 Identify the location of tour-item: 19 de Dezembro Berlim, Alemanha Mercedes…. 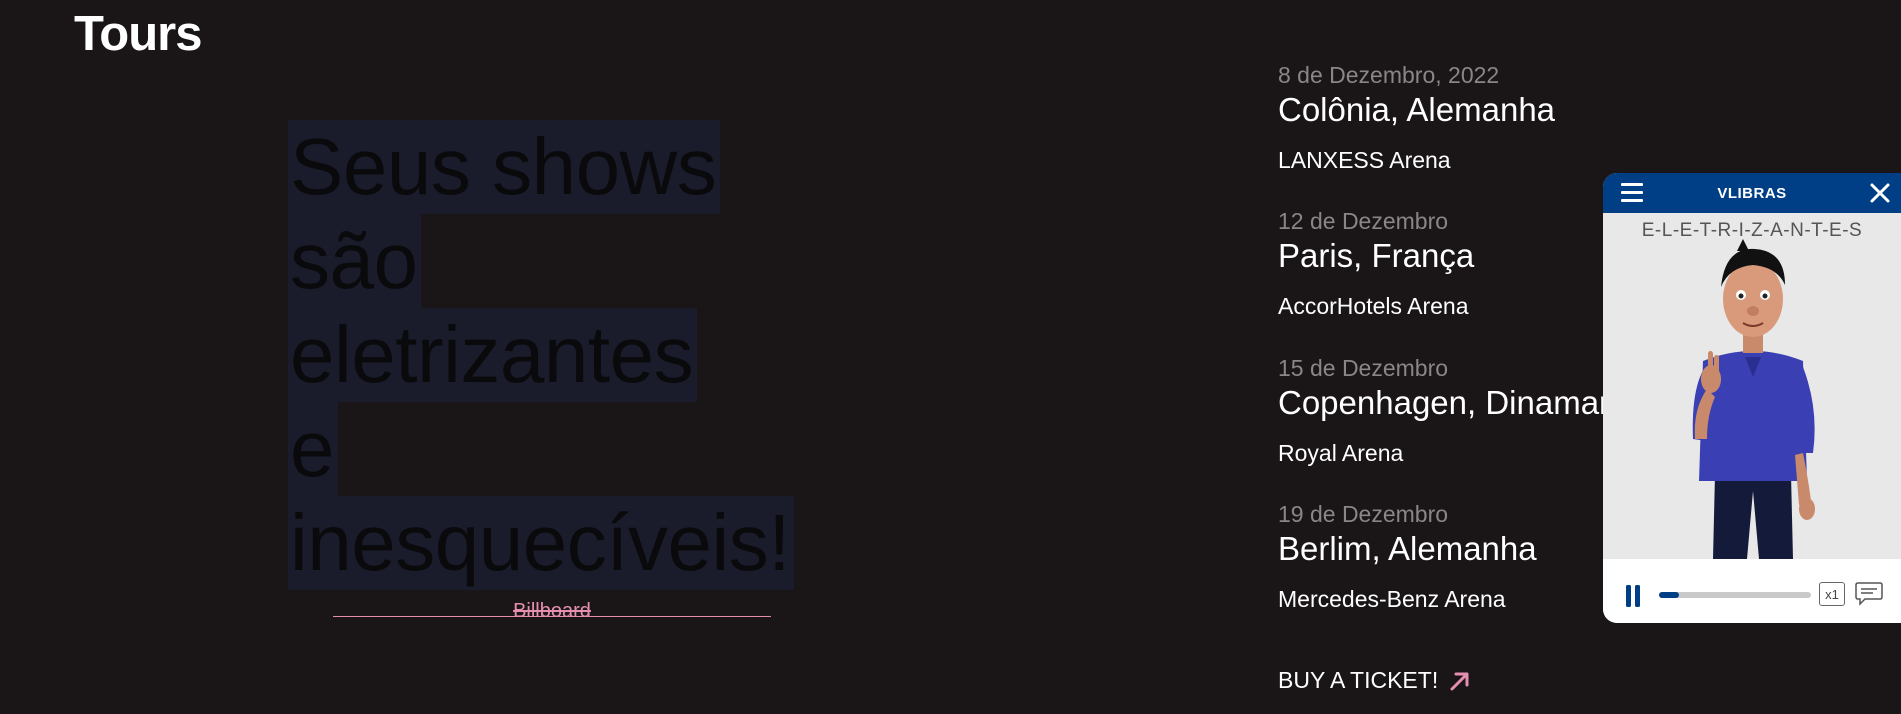
(1407, 556).